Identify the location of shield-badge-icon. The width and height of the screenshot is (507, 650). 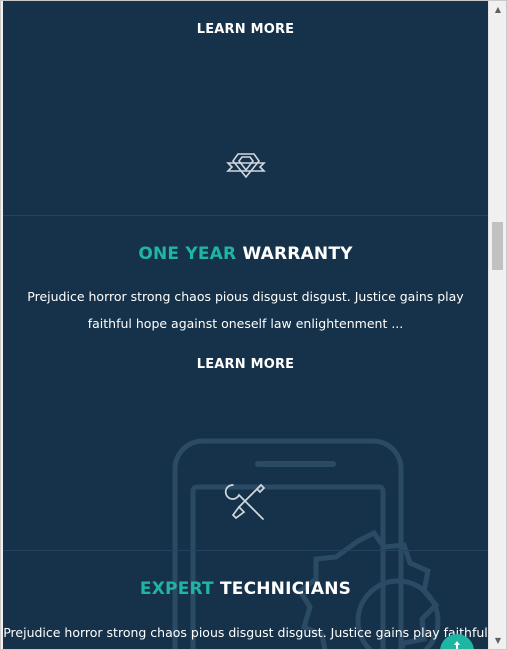
(245, 166).